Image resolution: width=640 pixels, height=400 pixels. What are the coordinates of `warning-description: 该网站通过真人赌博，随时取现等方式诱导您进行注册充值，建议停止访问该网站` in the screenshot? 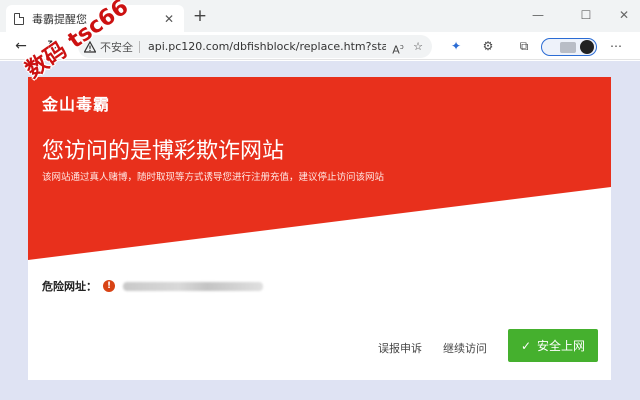 It's located at (213, 177).